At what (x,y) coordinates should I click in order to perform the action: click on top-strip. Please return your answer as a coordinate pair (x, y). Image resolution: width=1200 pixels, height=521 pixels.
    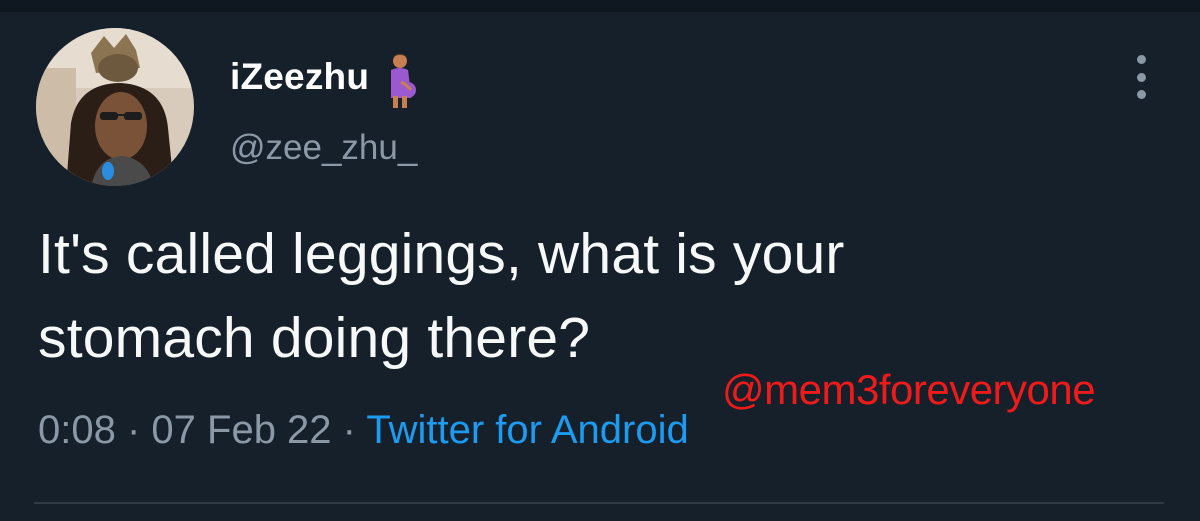
    Looking at the image, I should click on (600, 6).